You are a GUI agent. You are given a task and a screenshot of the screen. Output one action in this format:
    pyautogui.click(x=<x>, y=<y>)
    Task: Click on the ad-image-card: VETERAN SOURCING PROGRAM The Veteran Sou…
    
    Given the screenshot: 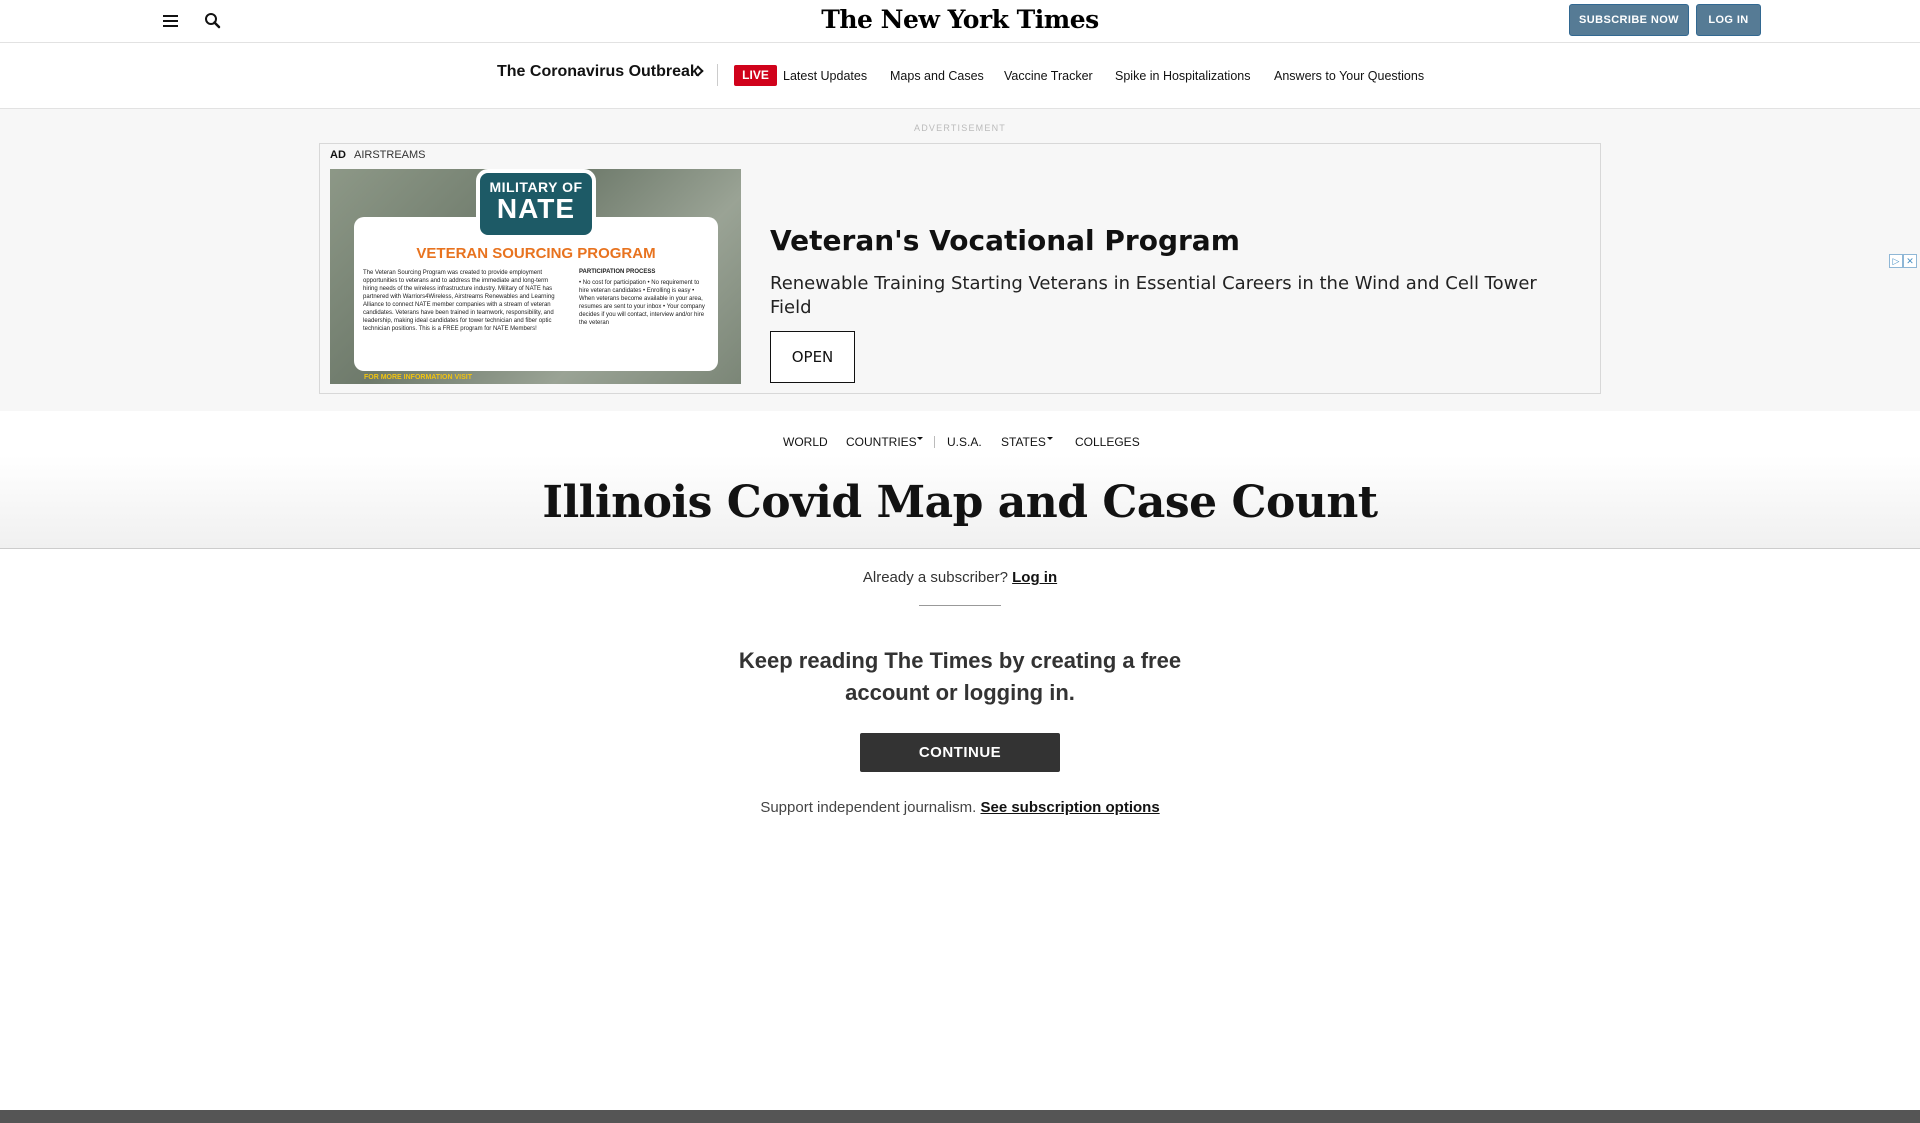 What is the action you would take?
    pyautogui.click(x=536, y=294)
    